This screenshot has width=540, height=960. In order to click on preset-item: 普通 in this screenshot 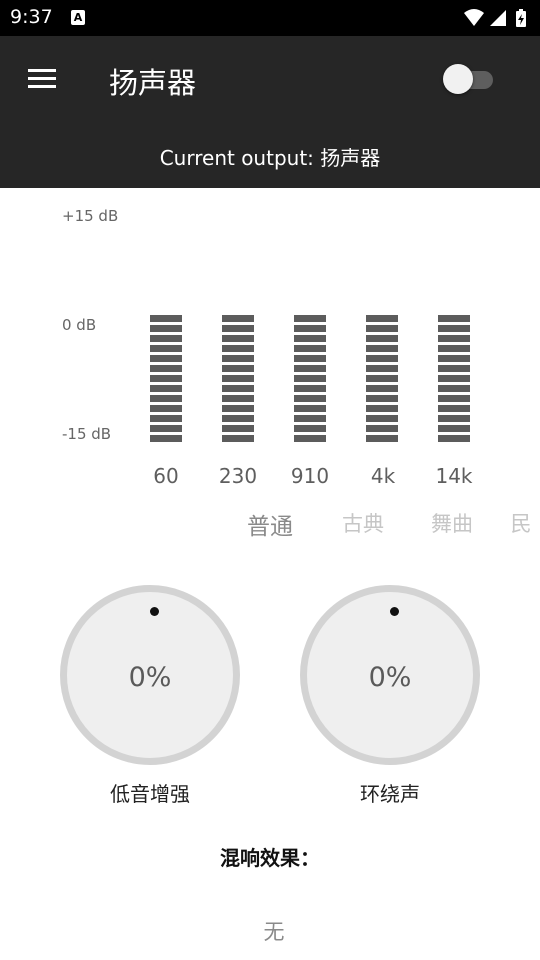, I will do `click(270, 524)`.